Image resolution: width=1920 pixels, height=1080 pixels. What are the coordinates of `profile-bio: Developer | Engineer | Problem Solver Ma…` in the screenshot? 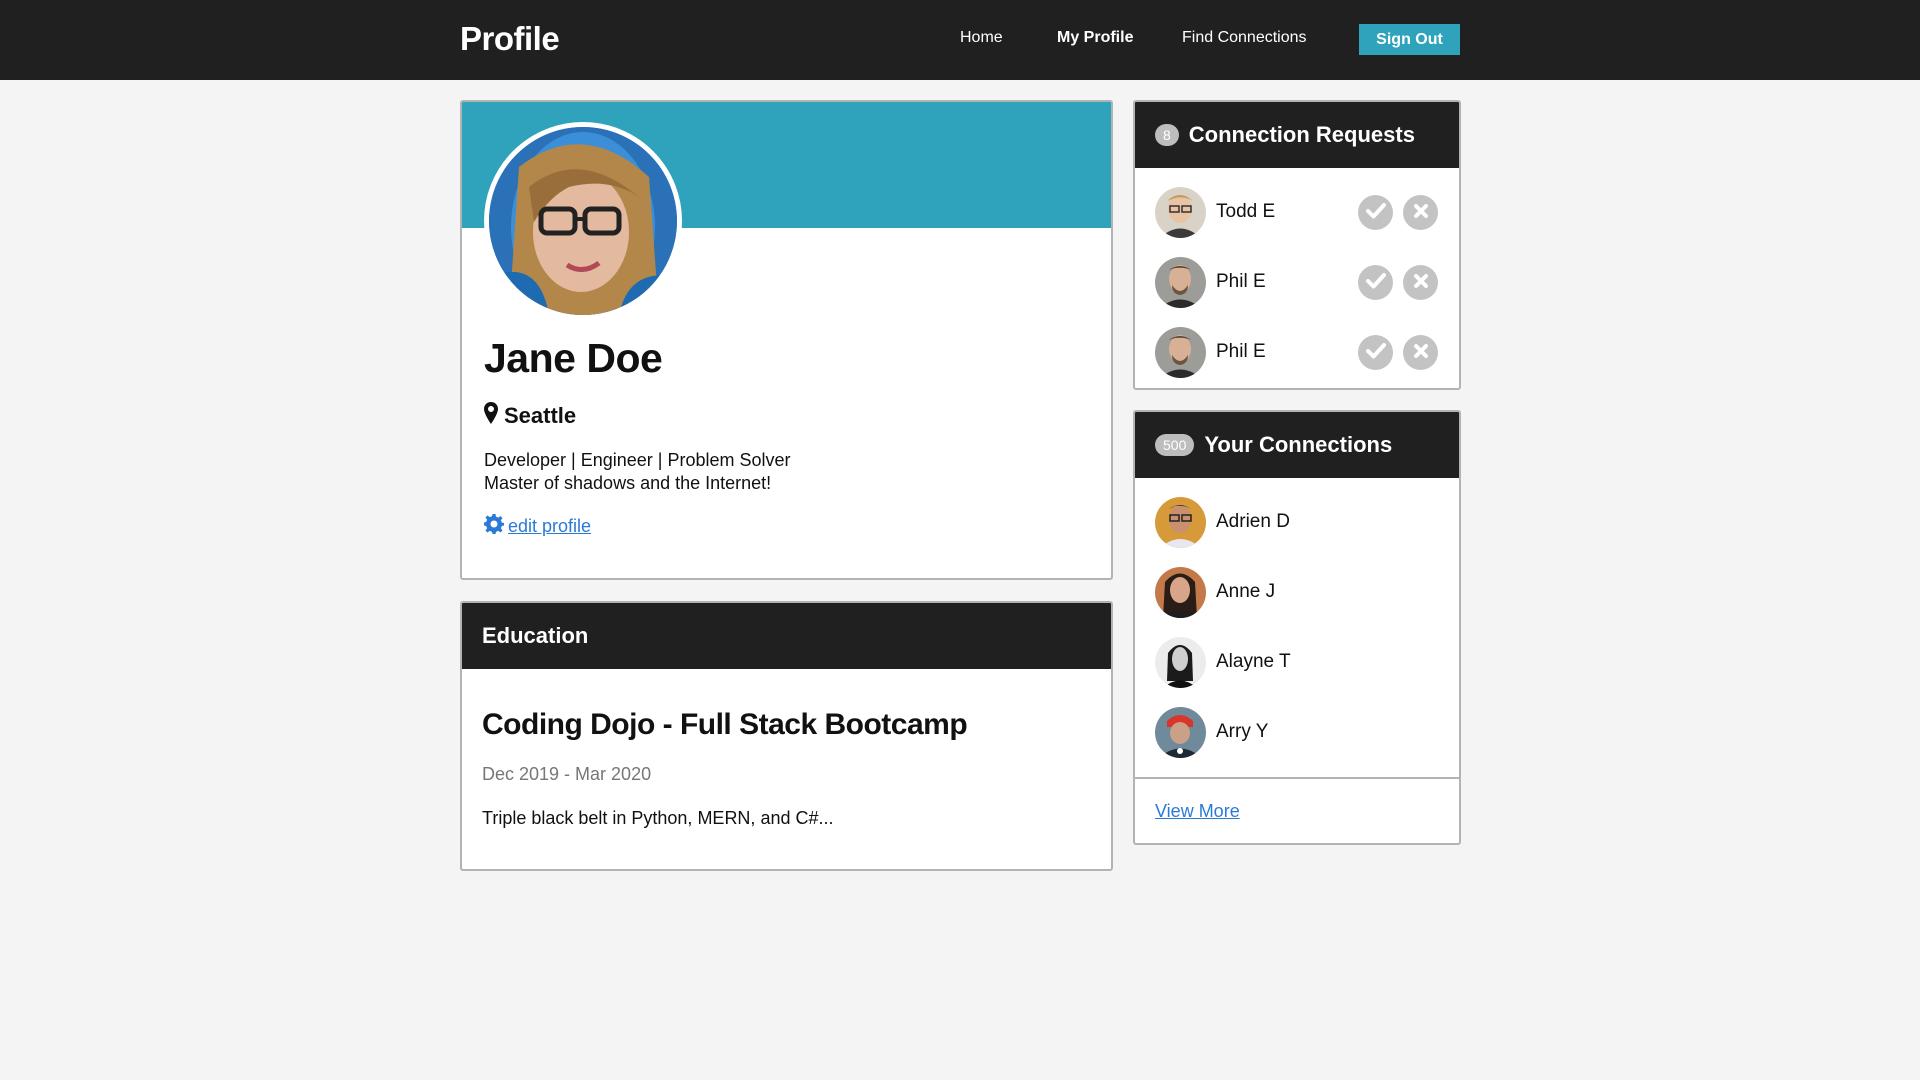 It's located at (637, 472).